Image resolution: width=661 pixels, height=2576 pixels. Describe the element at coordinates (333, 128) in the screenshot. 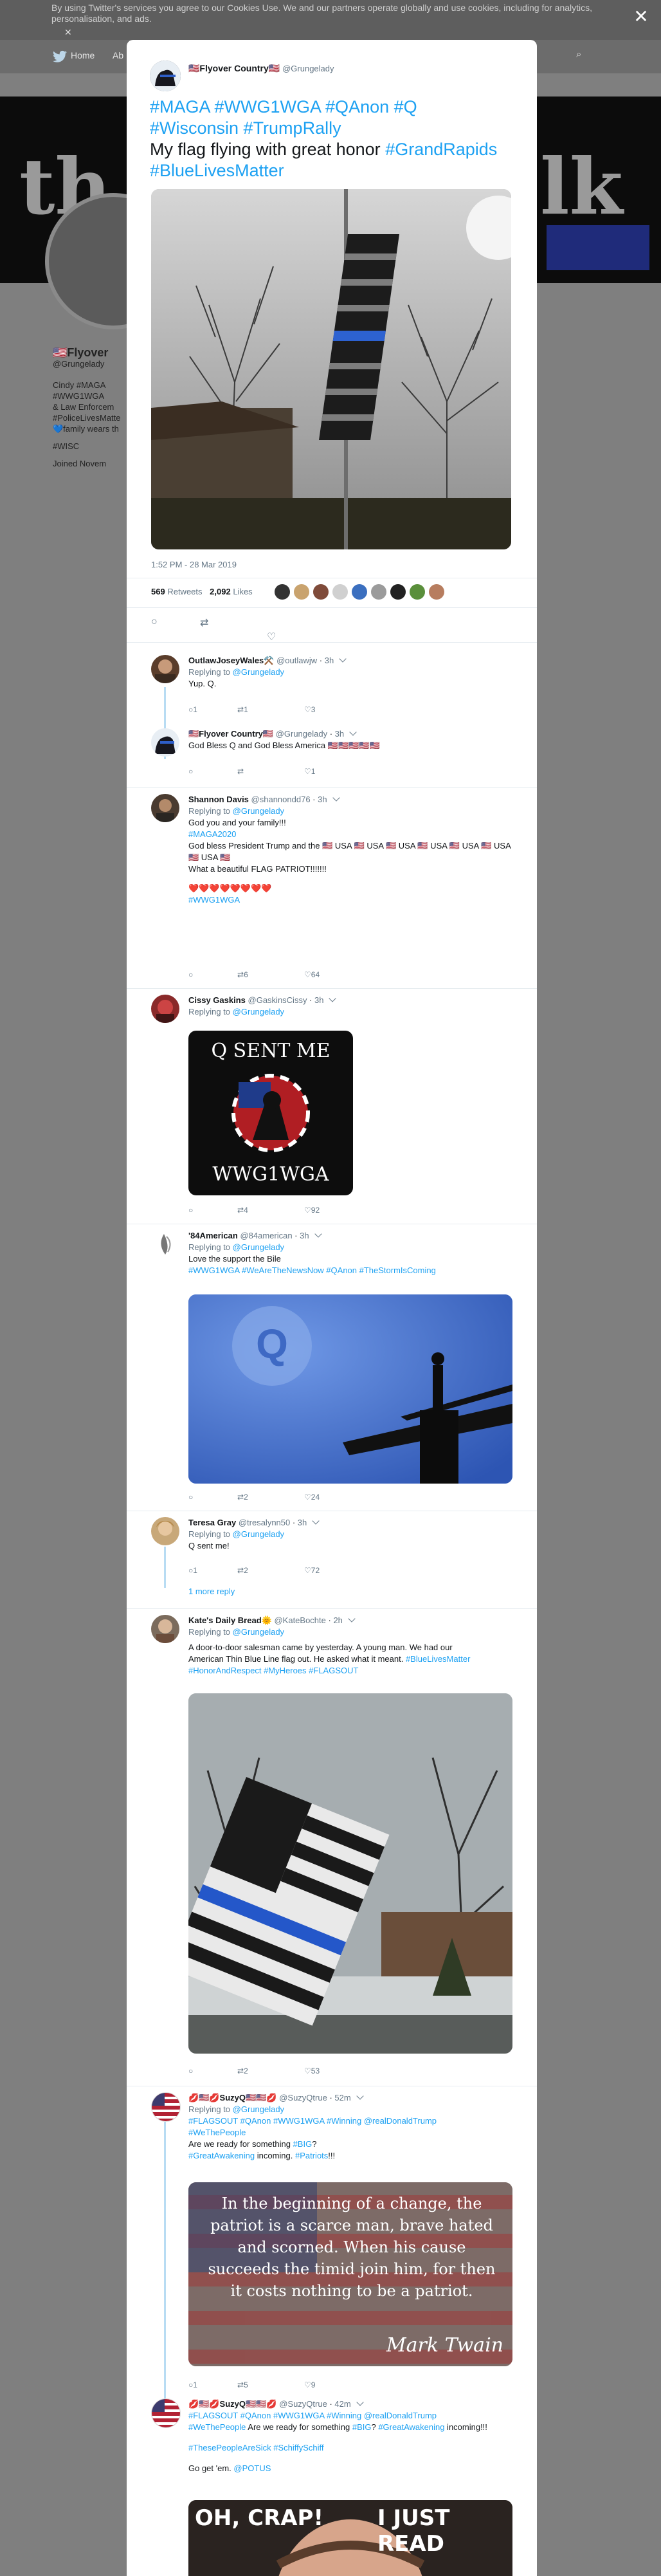

I see `tweet-hashtags-2: #Wisconsin #TrumpRally` at that location.